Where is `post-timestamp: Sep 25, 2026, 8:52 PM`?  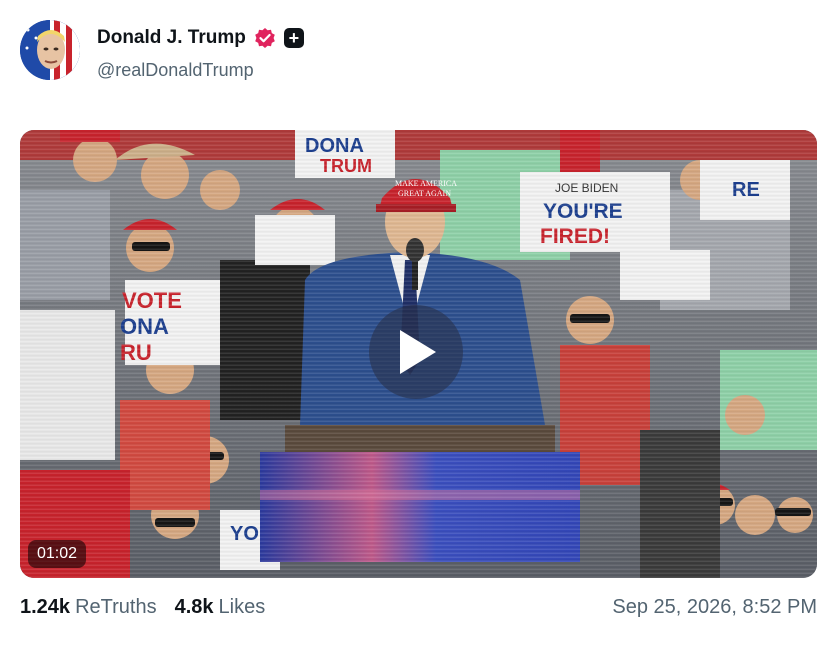 post-timestamp: Sep 25, 2026, 8:52 PM is located at coordinates (714, 607).